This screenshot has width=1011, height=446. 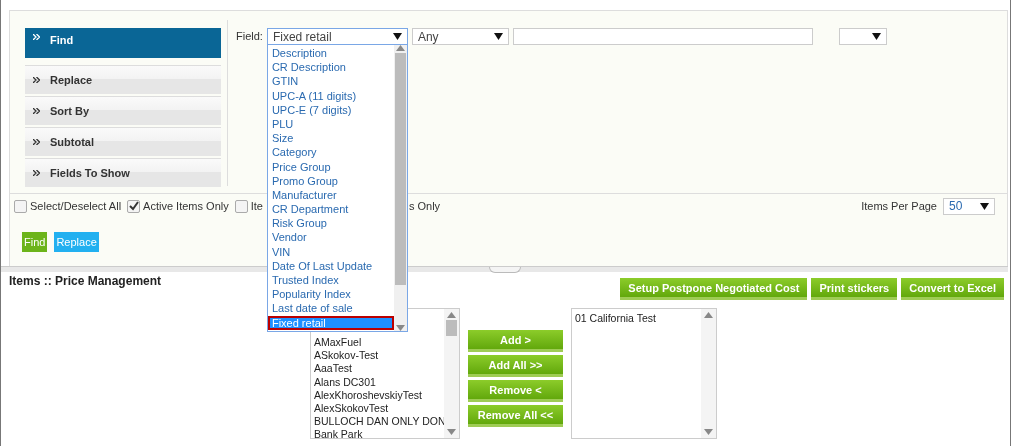 I want to click on checkbox-label: Select/Deselect All, so click(x=76, y=206).